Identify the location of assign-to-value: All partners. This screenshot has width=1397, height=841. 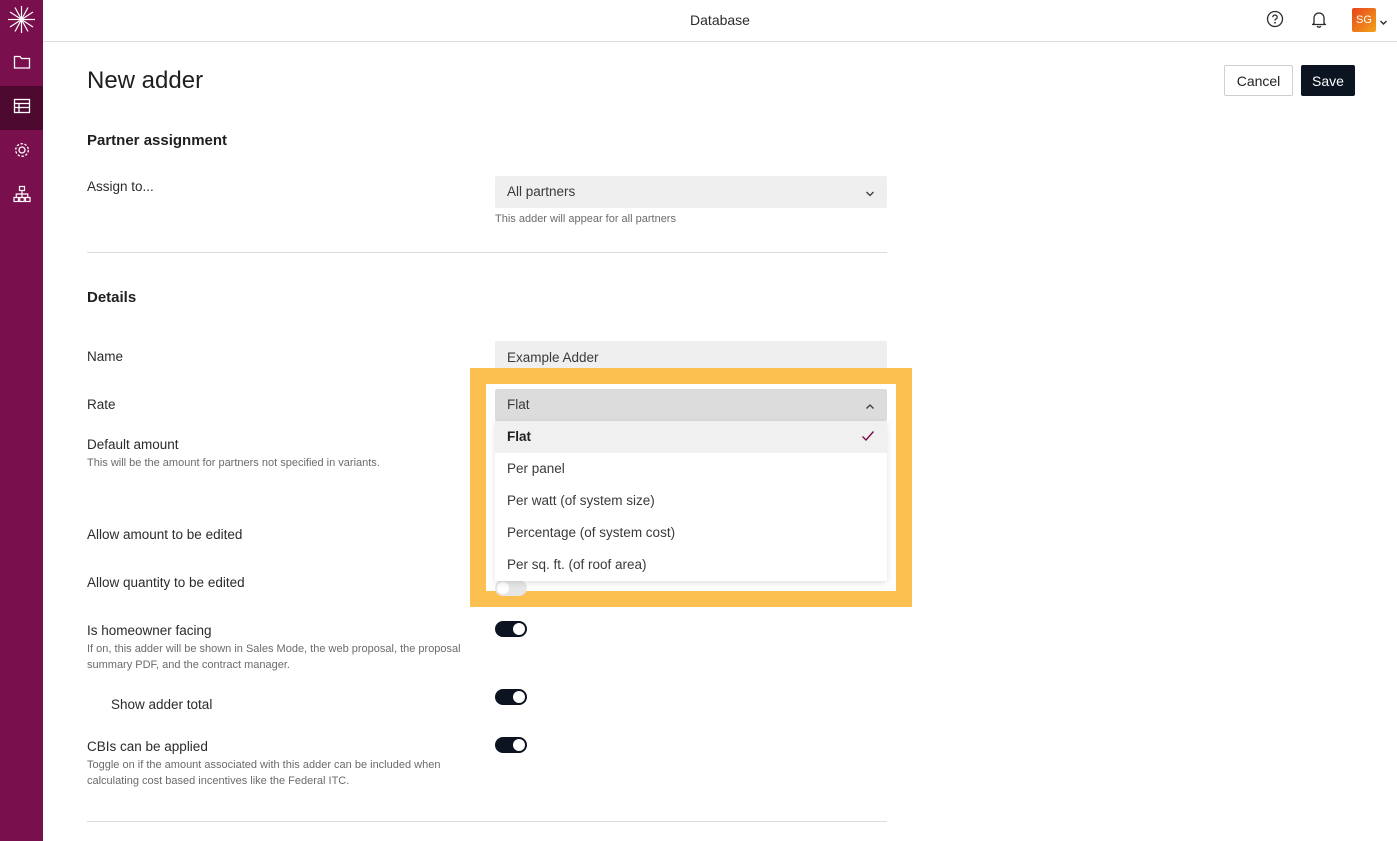
(541, 191).